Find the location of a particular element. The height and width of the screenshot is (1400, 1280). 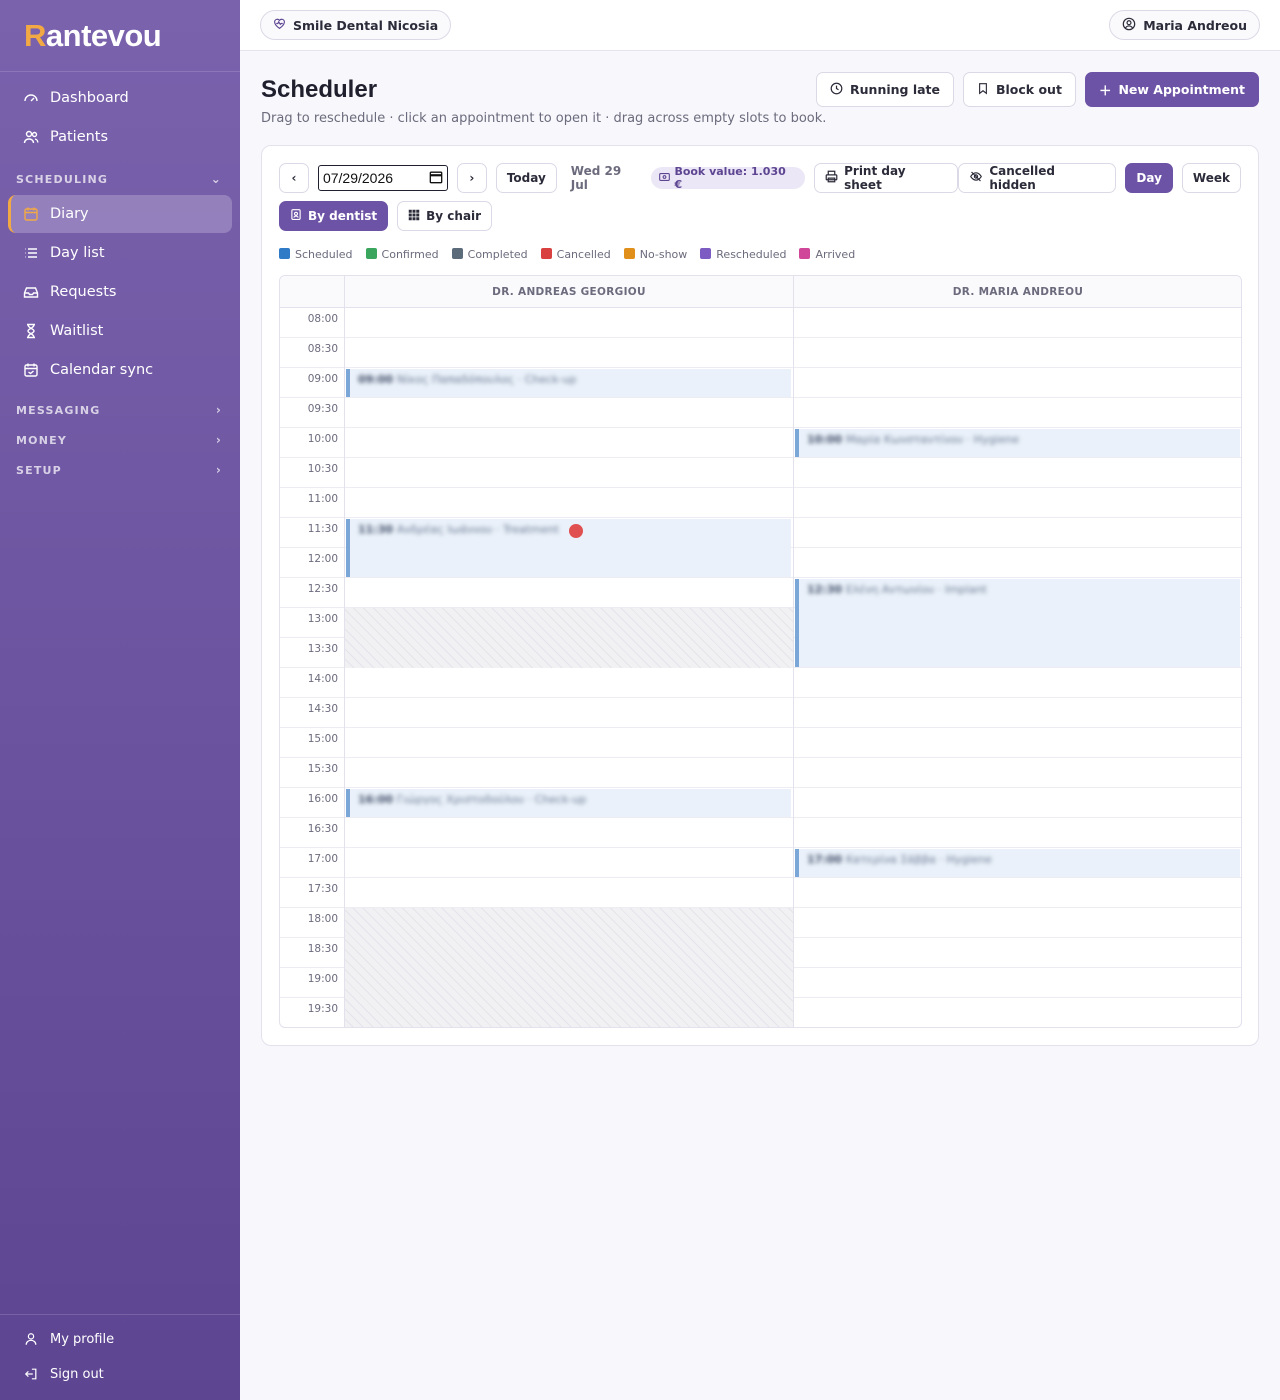

sidebar-item-dashboard: Dashboard is located at coordinates (120, 98).